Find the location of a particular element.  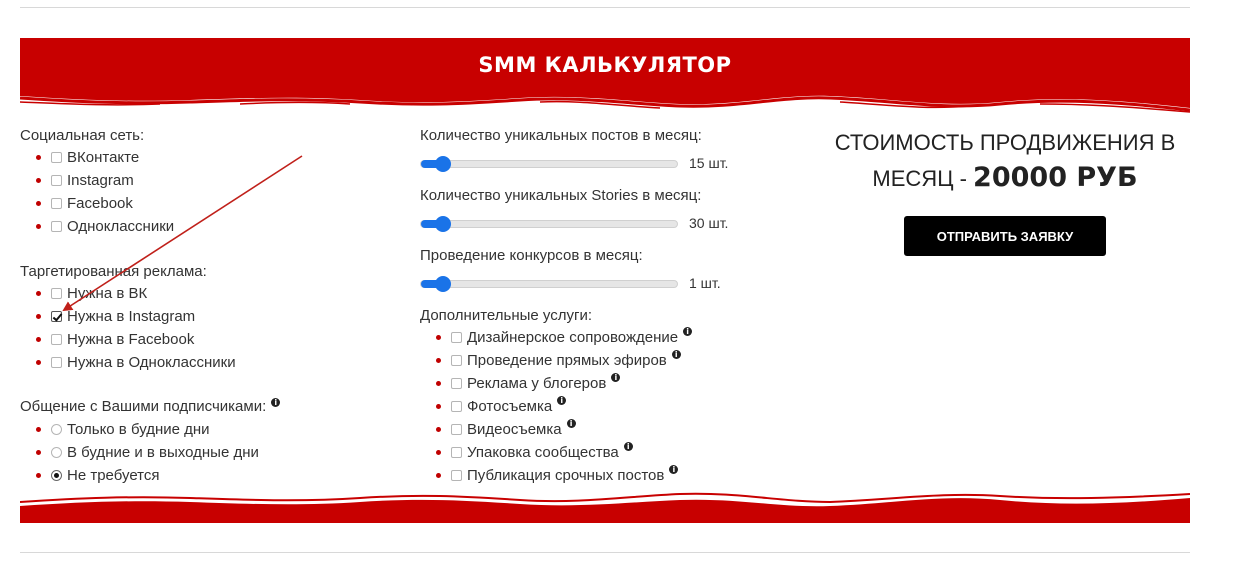

extras-option-packaging: Упаковка сообщества i is located at coordinates (564, 452).